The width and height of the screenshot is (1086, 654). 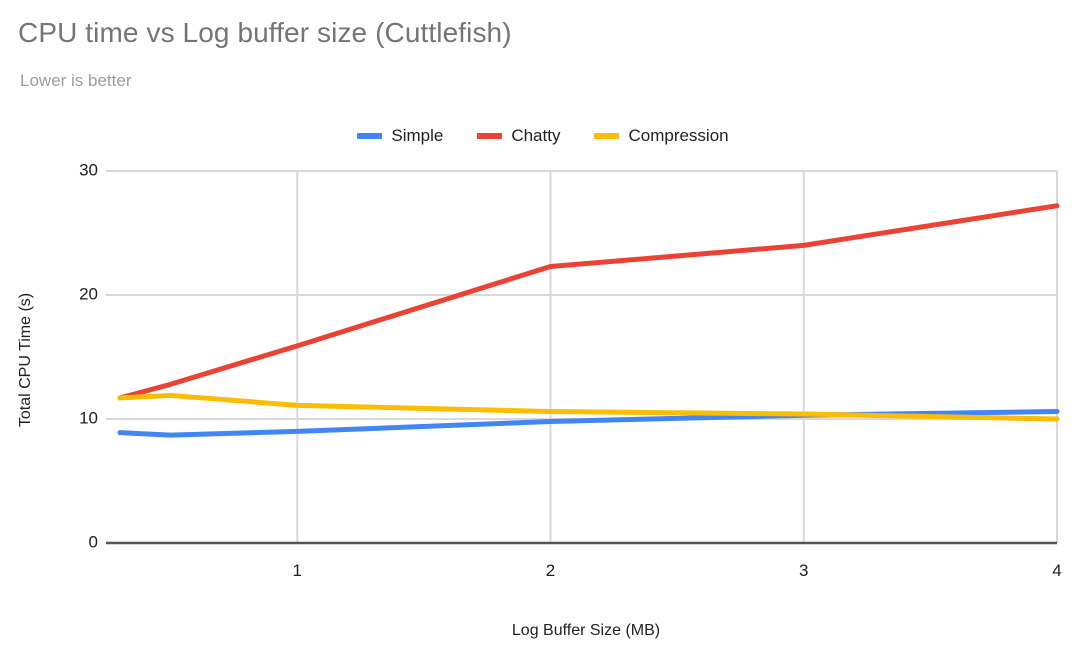 What do you see at coordinates (88, 417) in the screenshot?
I see `y-tick-label: 10` at bounding box center [88, 417].